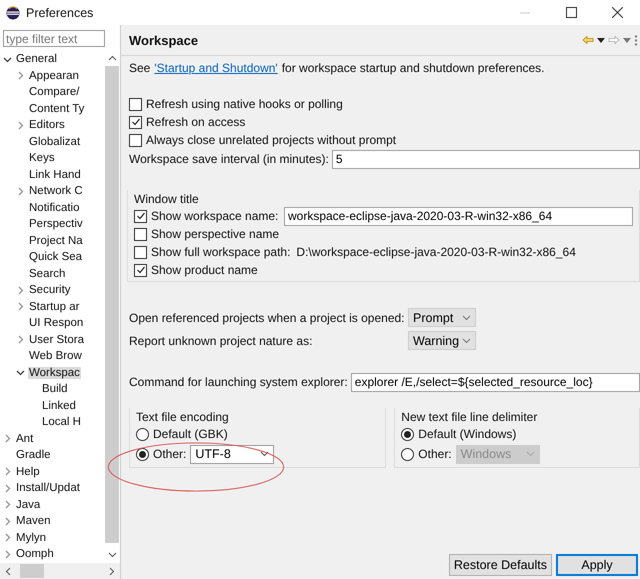  What do you see at coordinates (238, 382) in the screenshot?
I see `field-label: Command for launching system explorer:` at bounding box center [238, 382].